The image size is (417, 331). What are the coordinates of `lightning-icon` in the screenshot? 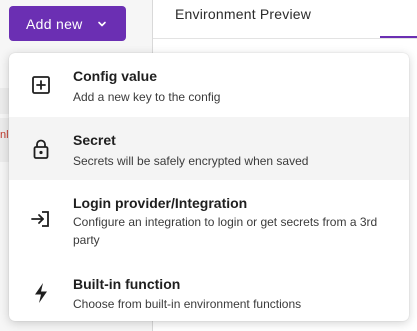 It's located at (41, 293).